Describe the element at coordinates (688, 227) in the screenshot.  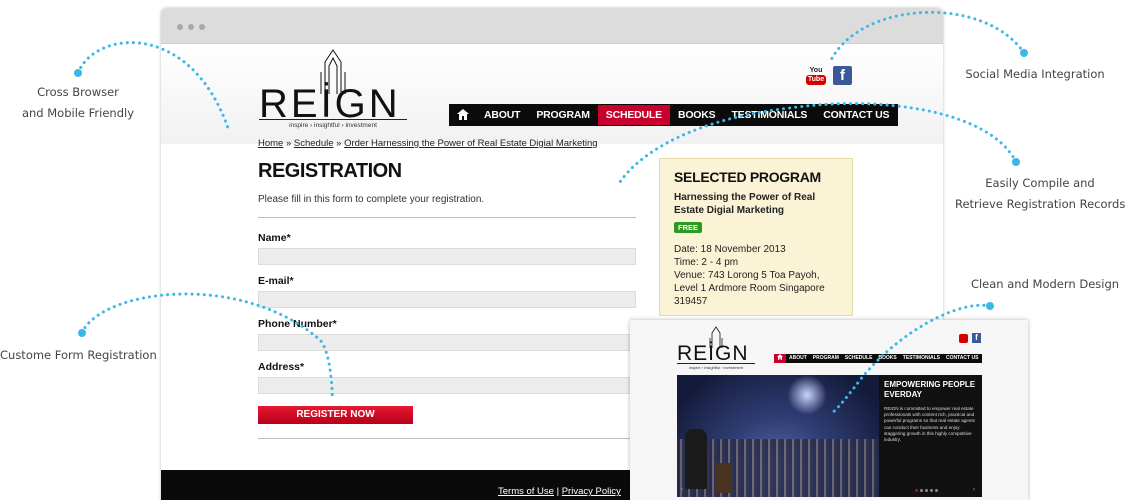
I see `free-badge: FREE` at that location.